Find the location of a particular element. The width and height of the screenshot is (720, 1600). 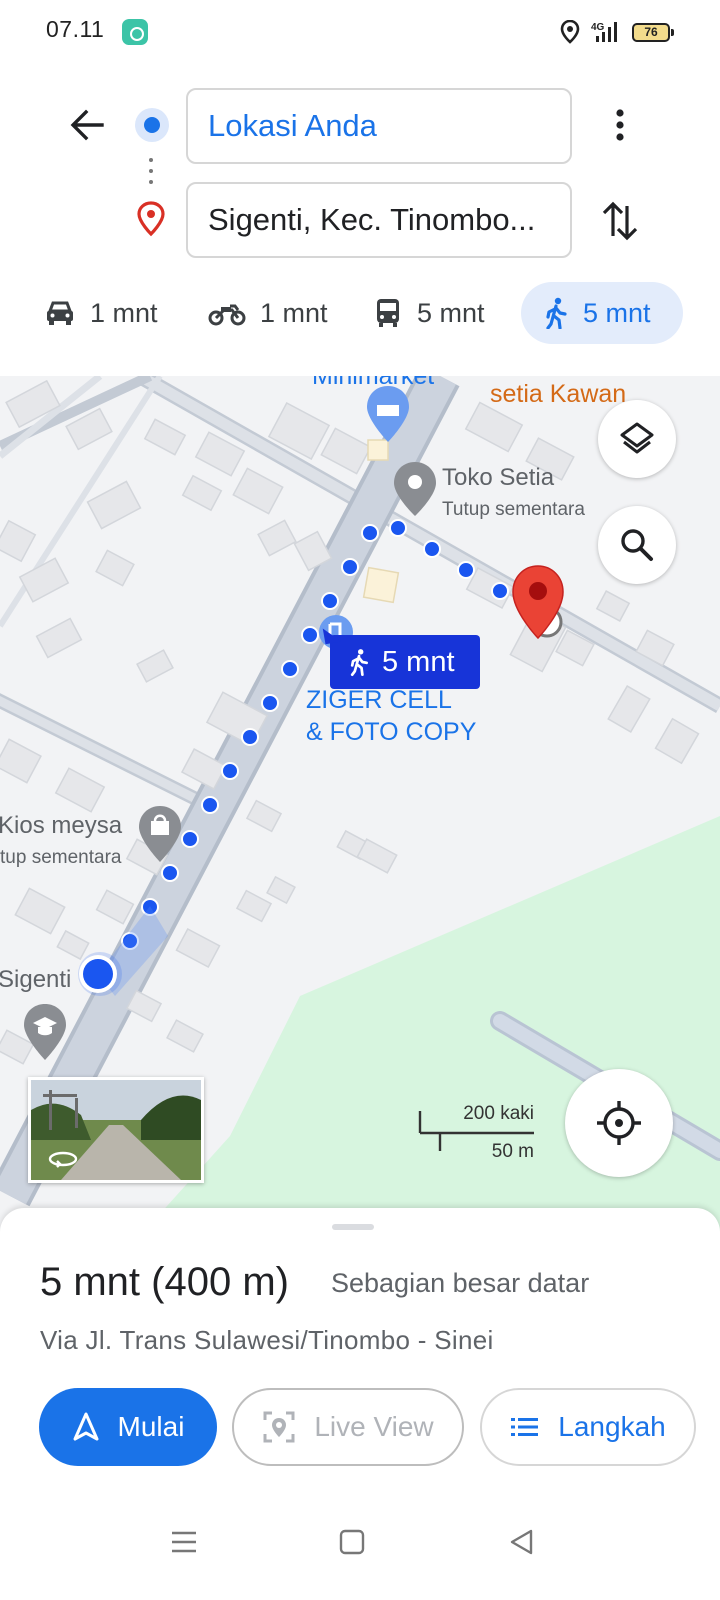

list-icon is located at coordinates (525, 1427).